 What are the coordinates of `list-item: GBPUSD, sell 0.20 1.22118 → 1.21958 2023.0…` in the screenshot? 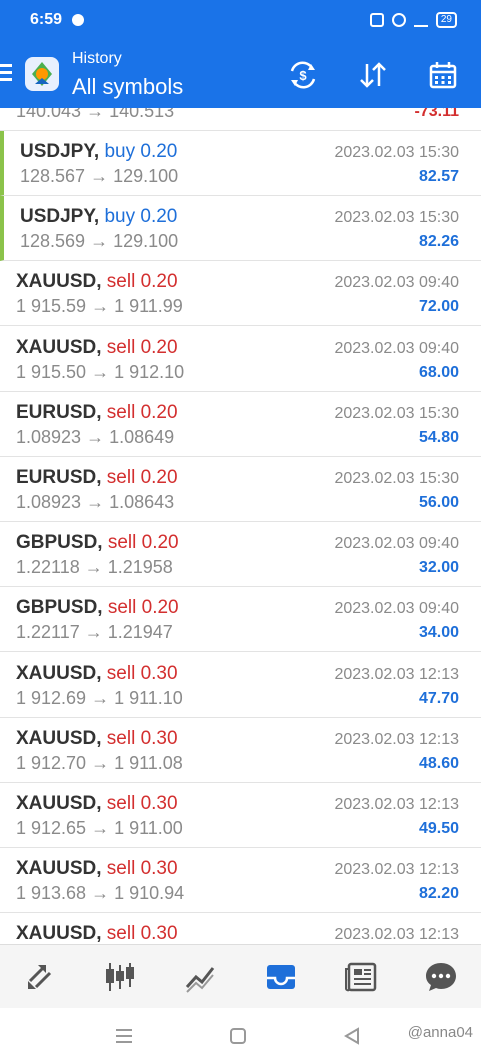 It's located at (240, 555).